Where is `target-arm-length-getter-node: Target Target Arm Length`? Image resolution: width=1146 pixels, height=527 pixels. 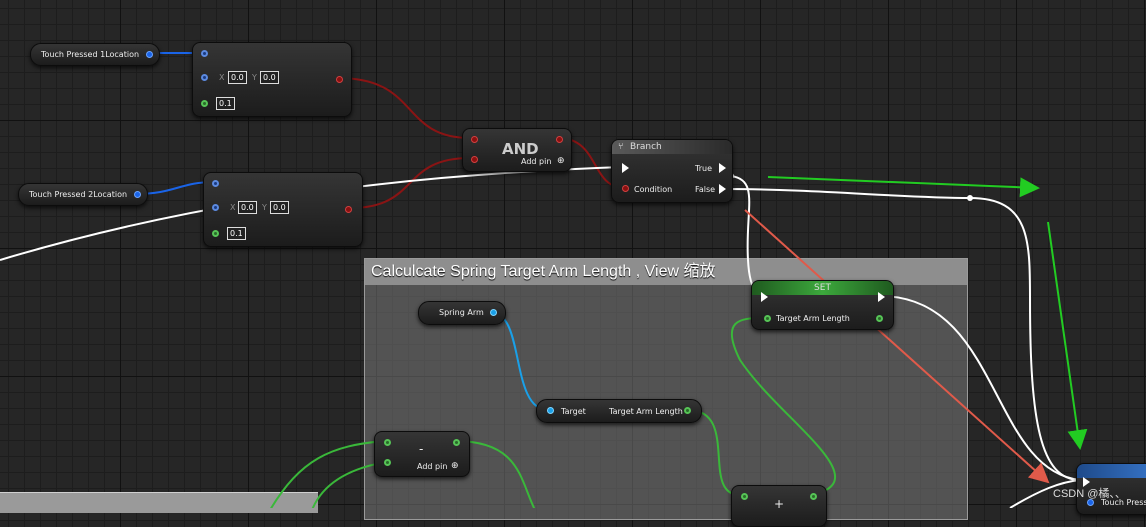 target-arm-length-getter-node: Target Target Arm Length is located at coordinates (619, 411).